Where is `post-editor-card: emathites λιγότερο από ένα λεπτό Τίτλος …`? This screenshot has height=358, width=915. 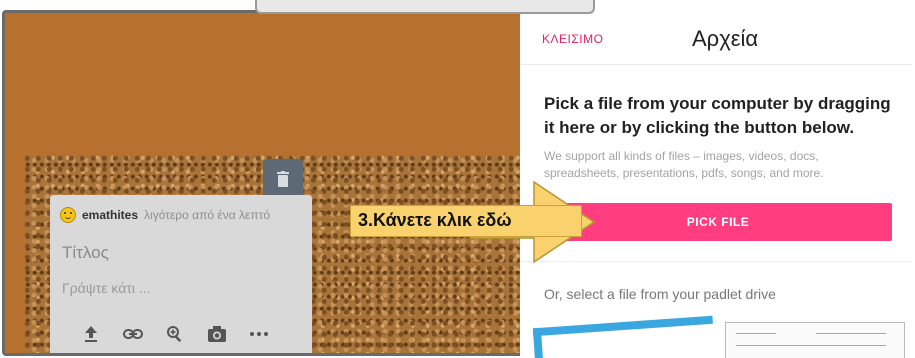
post-editor-card: emathites λιγότερο από ένα λεπτό Τίτλος … is located at coordinates (181, 274).